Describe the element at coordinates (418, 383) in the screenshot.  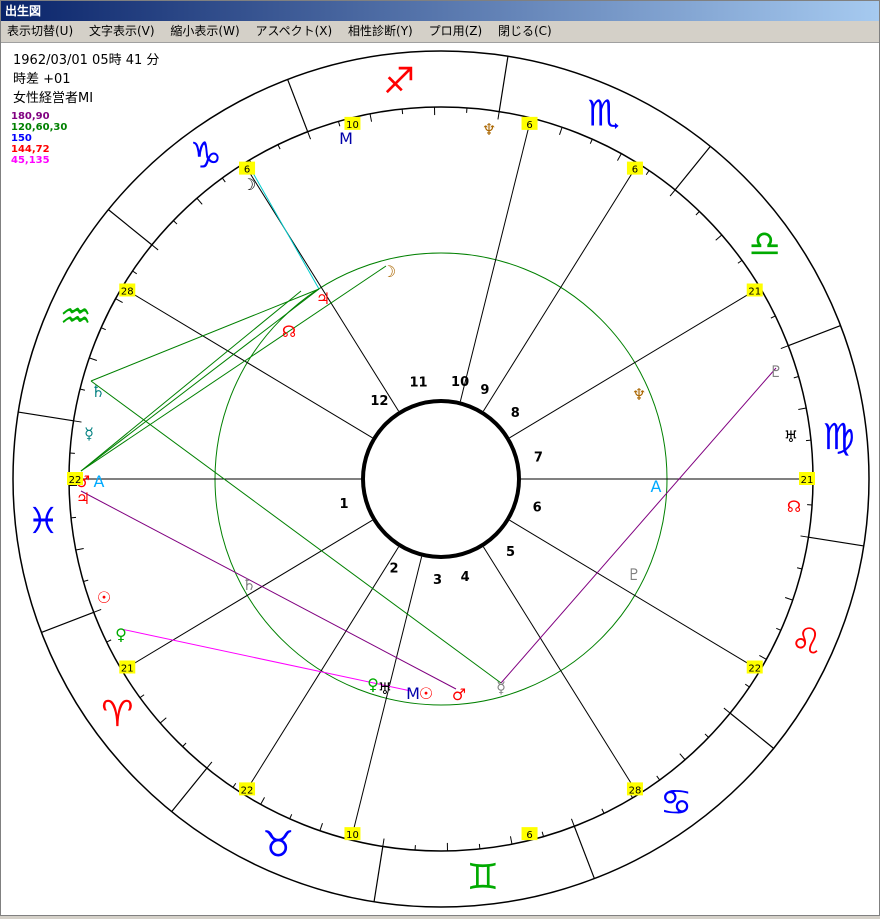
I see `house-number: 11` at that location.